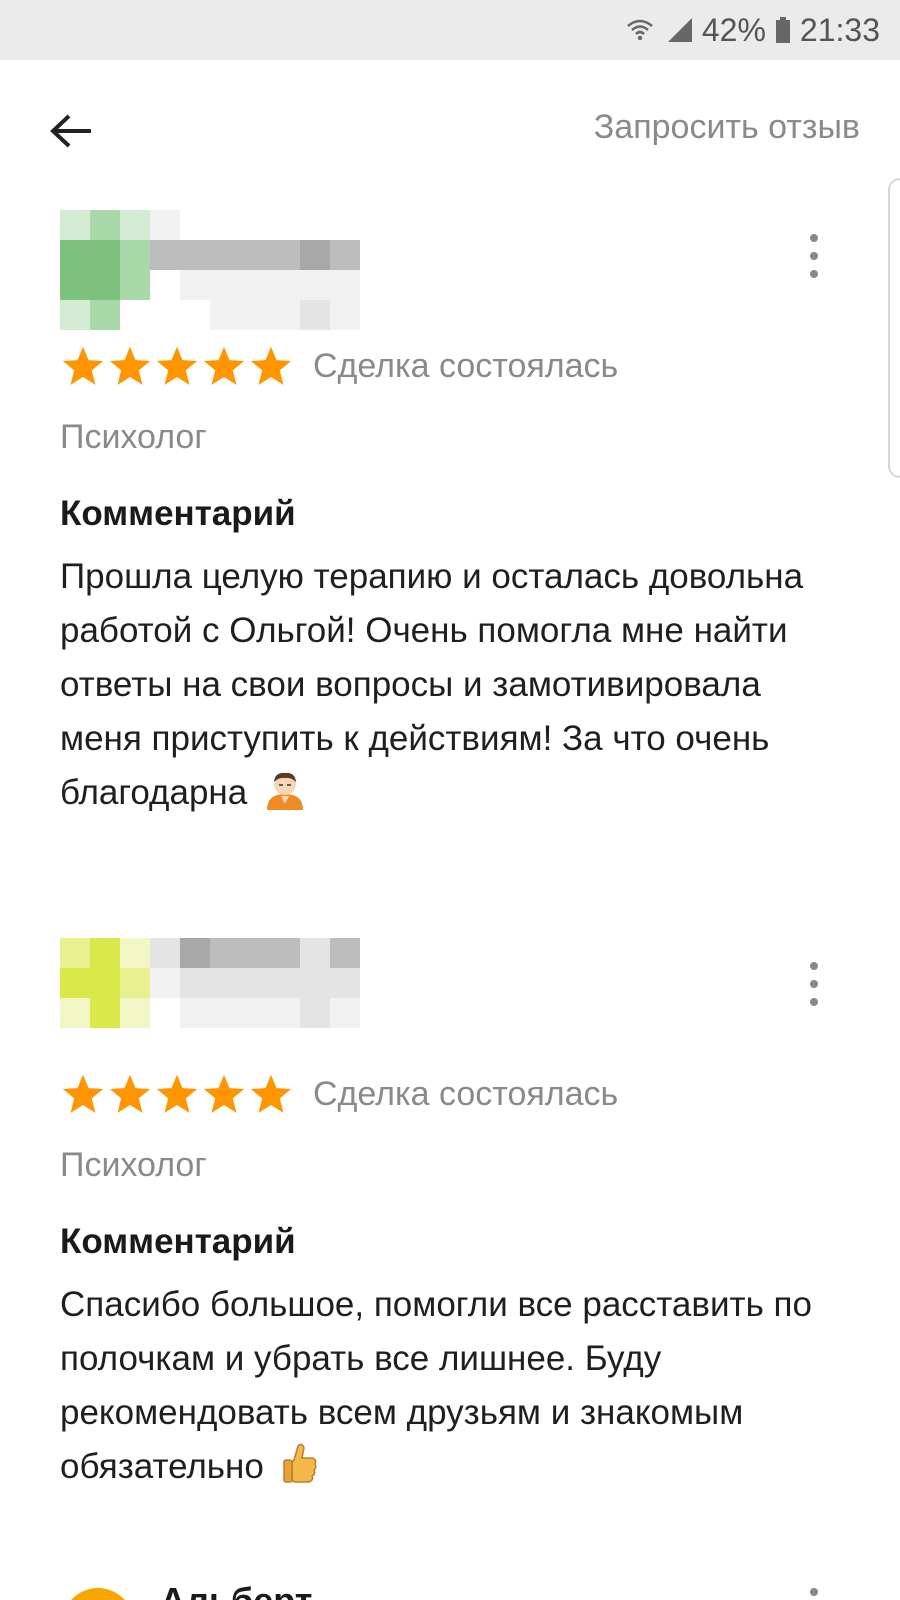 Image resolution: width=900 pixels, height=1600 pixels. What do you see at coordinates (727, 127) in the screenshot?
I see `request-review-button: Запросить отзыв` at bounding box center [727, 127].